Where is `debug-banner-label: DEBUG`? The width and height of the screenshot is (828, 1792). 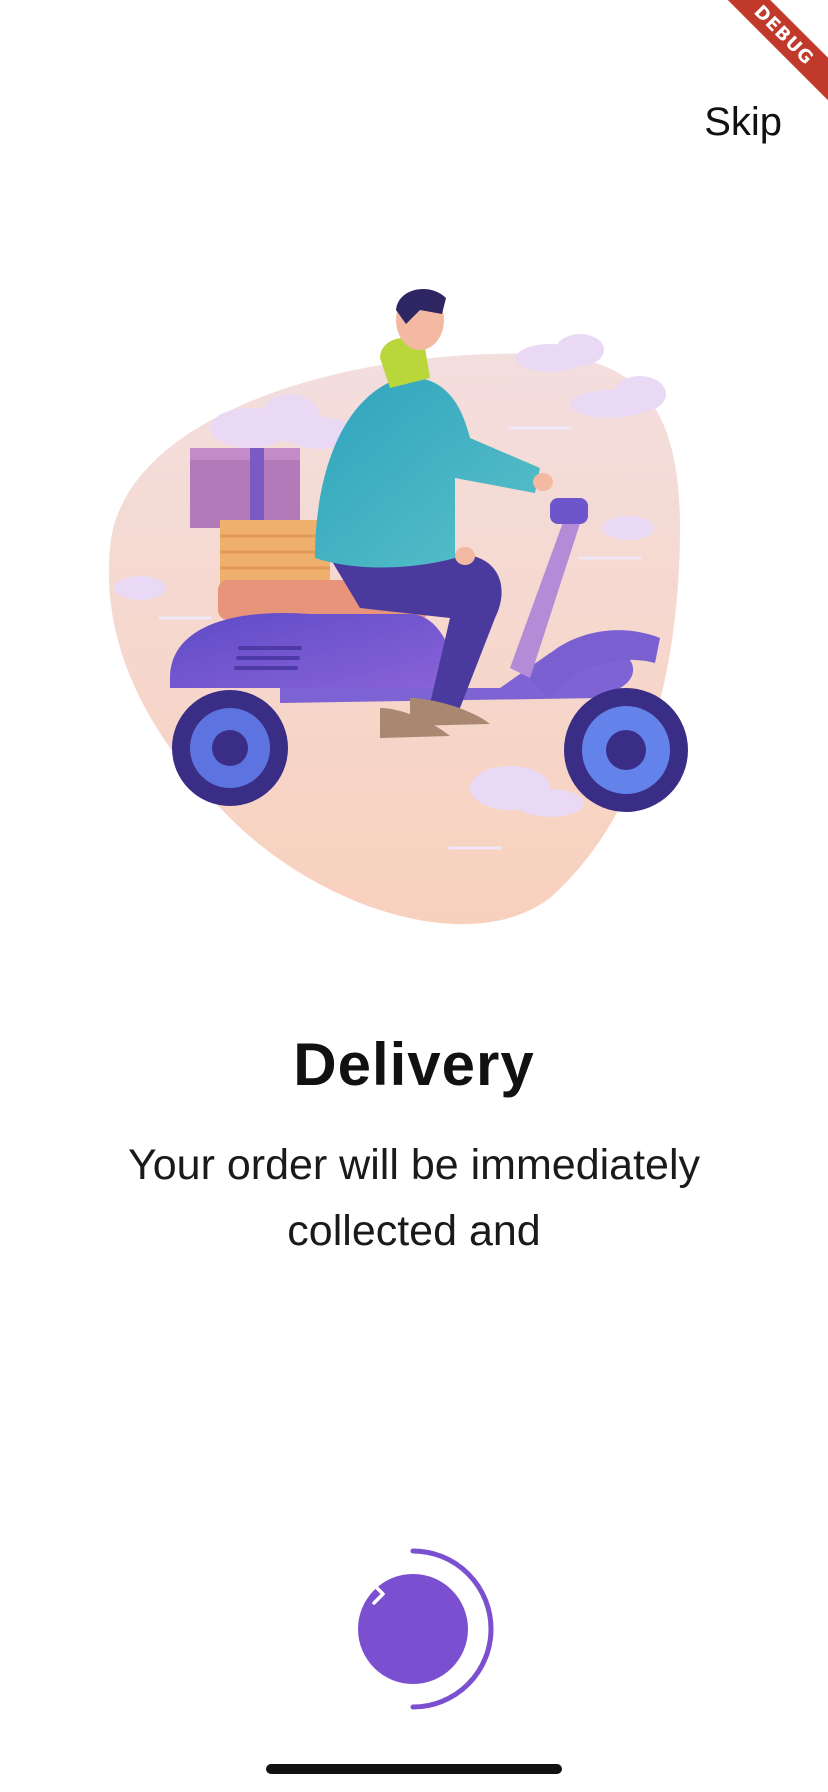 debug-banner-label: DEBUG is located at coordinates (772, 51).